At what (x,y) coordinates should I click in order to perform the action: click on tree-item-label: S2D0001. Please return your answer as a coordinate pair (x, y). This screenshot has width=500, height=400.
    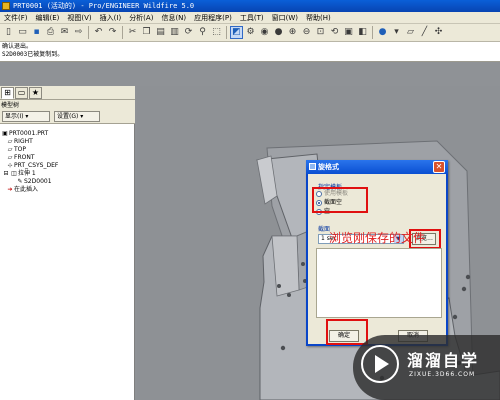
    Looking at the image, I should click on (38, 181).